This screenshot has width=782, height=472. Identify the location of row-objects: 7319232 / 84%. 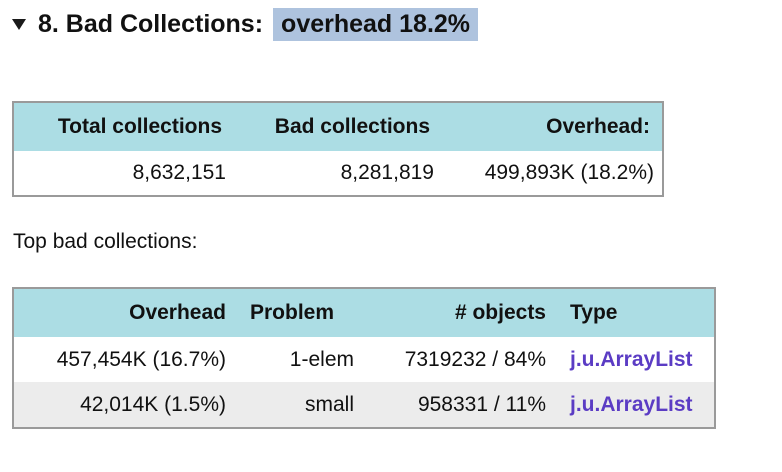
(462, 359).